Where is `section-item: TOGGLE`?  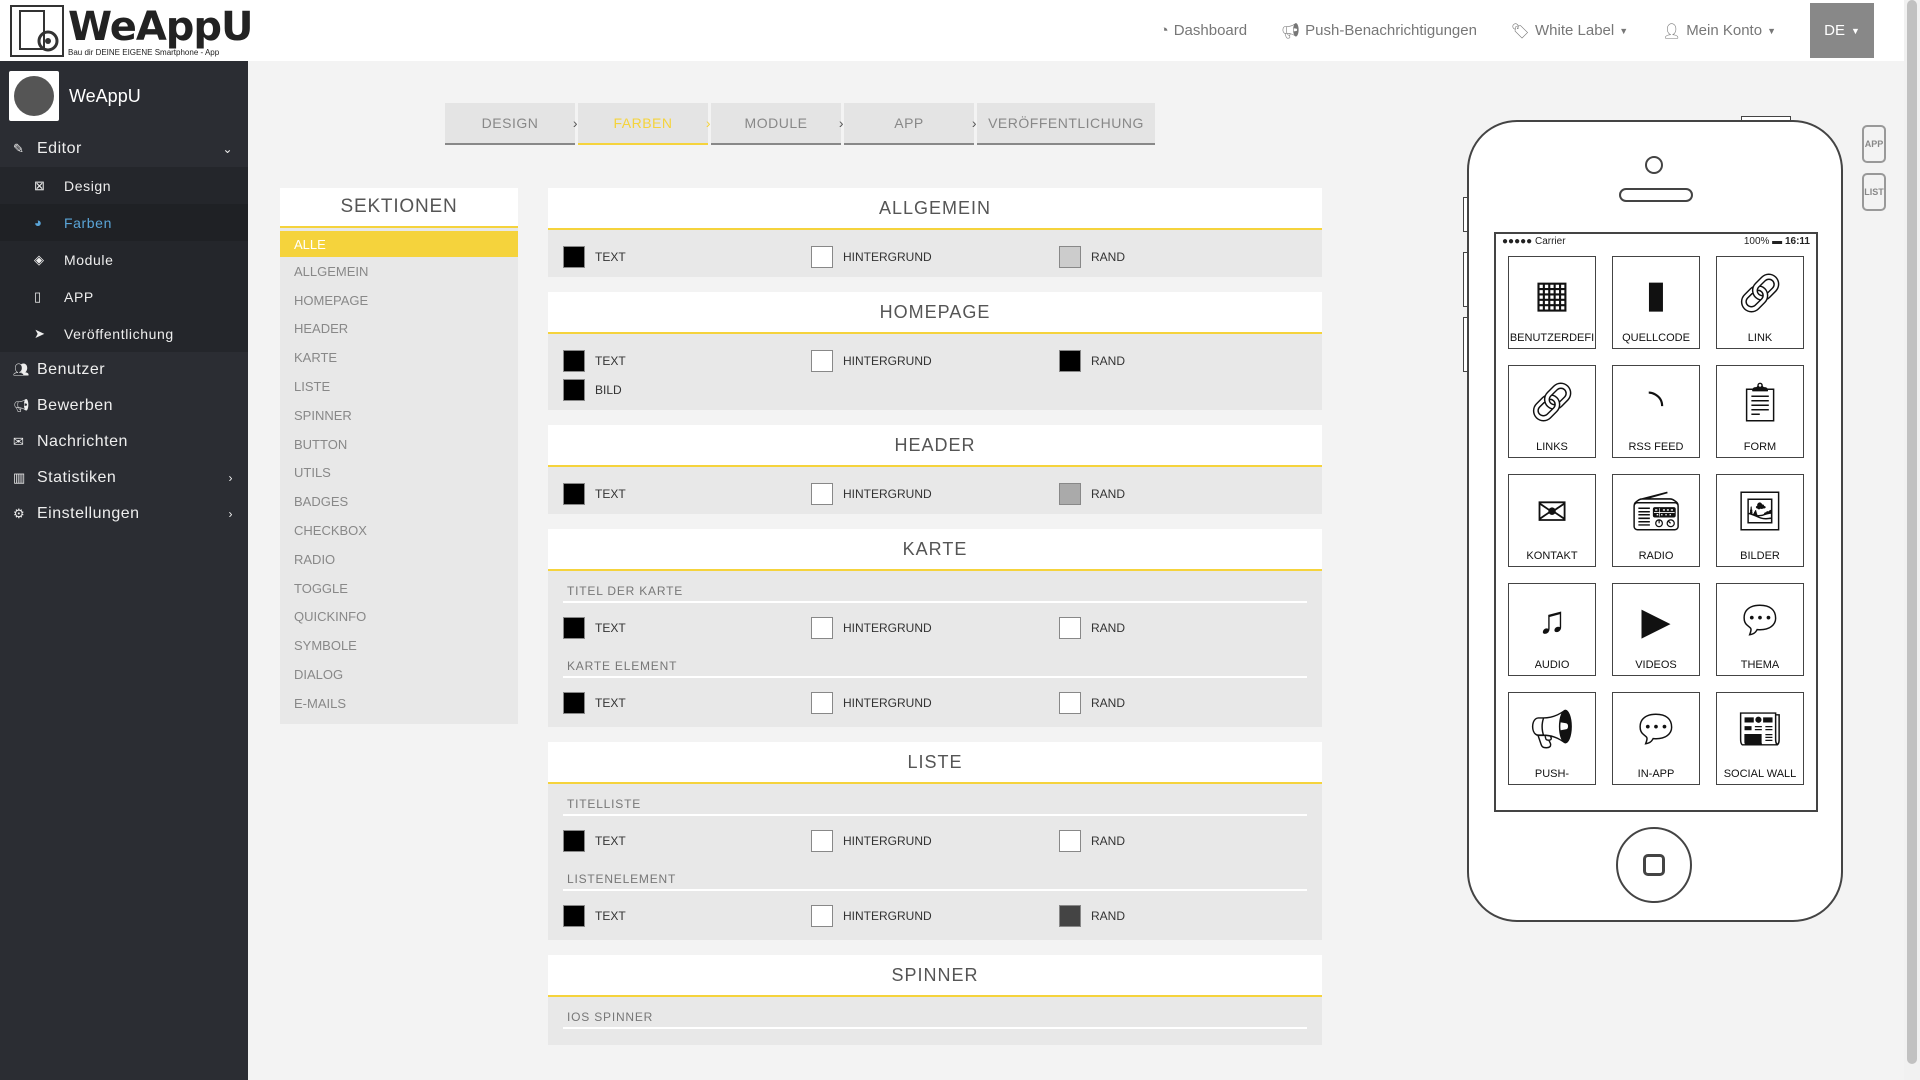 section-item: TOGGLE is located at coordinates (399, 588).